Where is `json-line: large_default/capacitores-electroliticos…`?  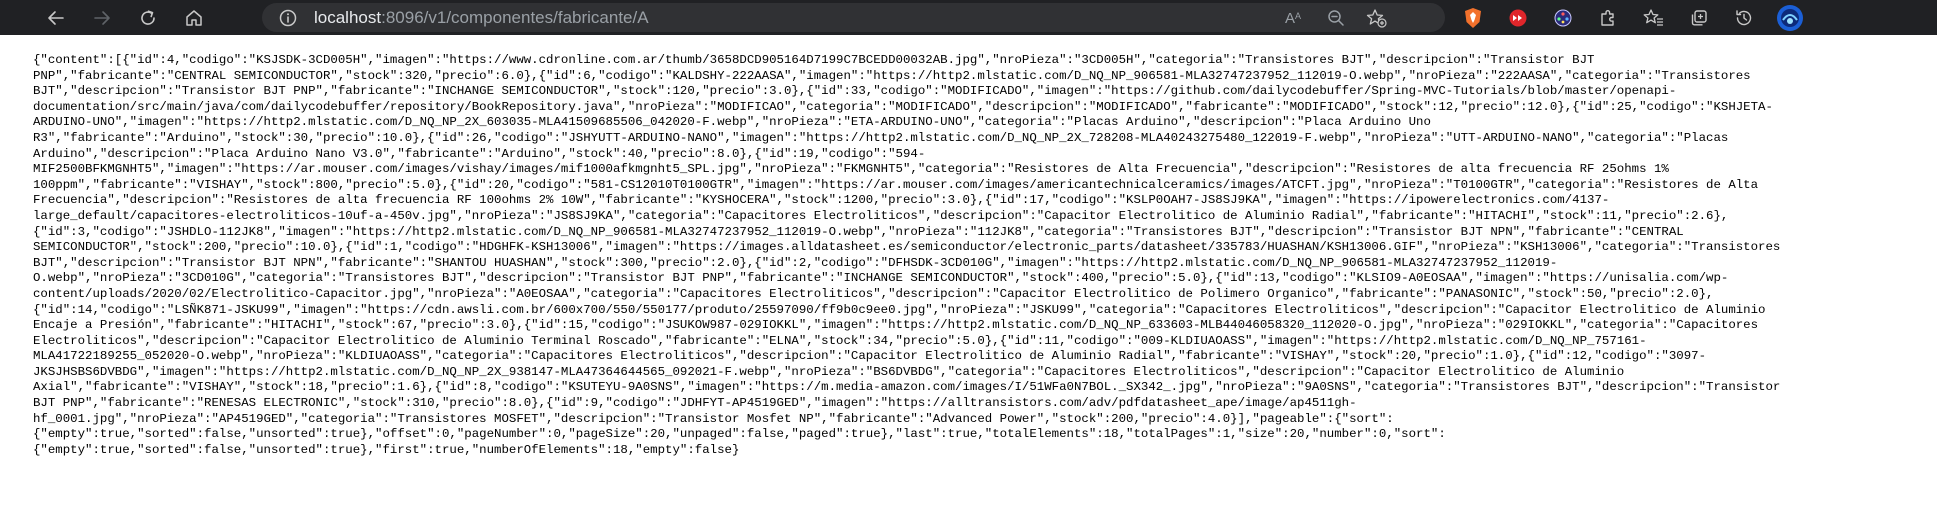 json-line: large_default/capacitores-electroliticos… is located at coordinates (881, 215).